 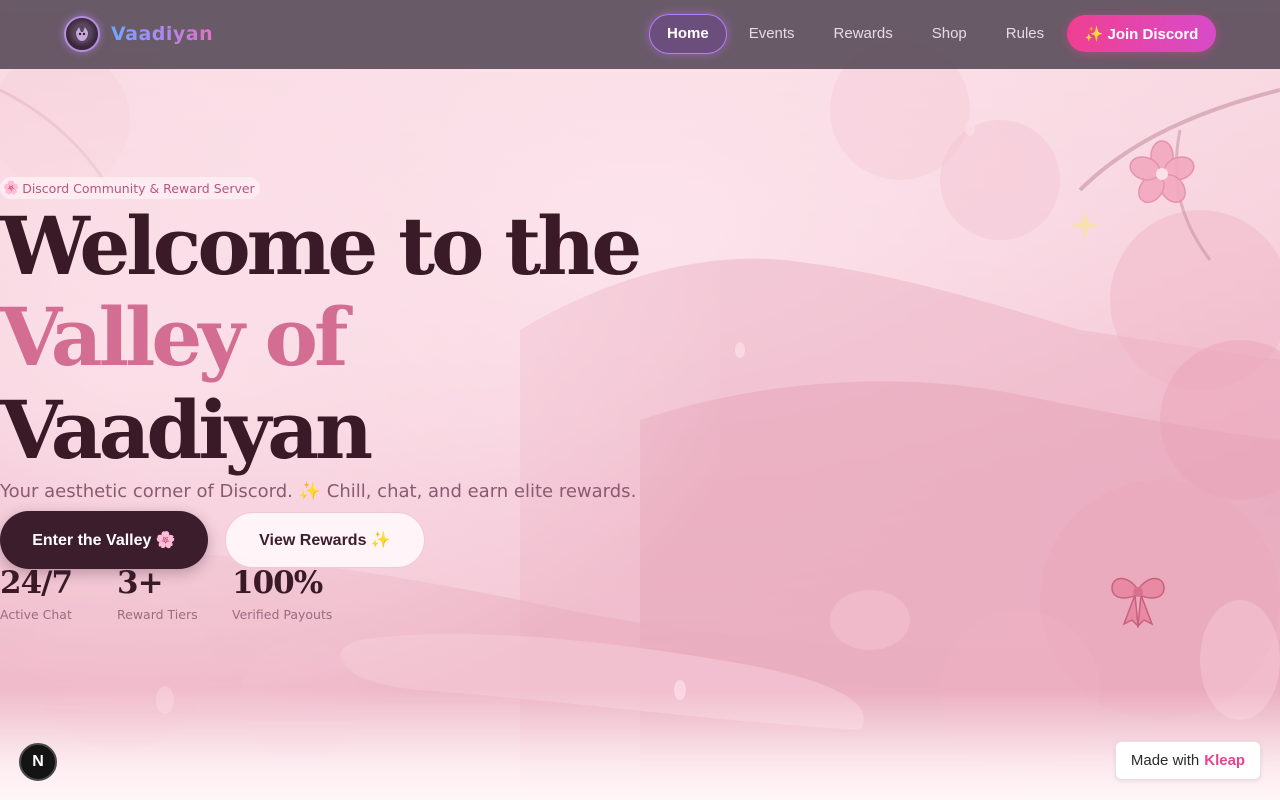 What do you see at coordinates (772, 34) in the screenshot?
I see `nav-events: Events` at bounding box center [772, 34].